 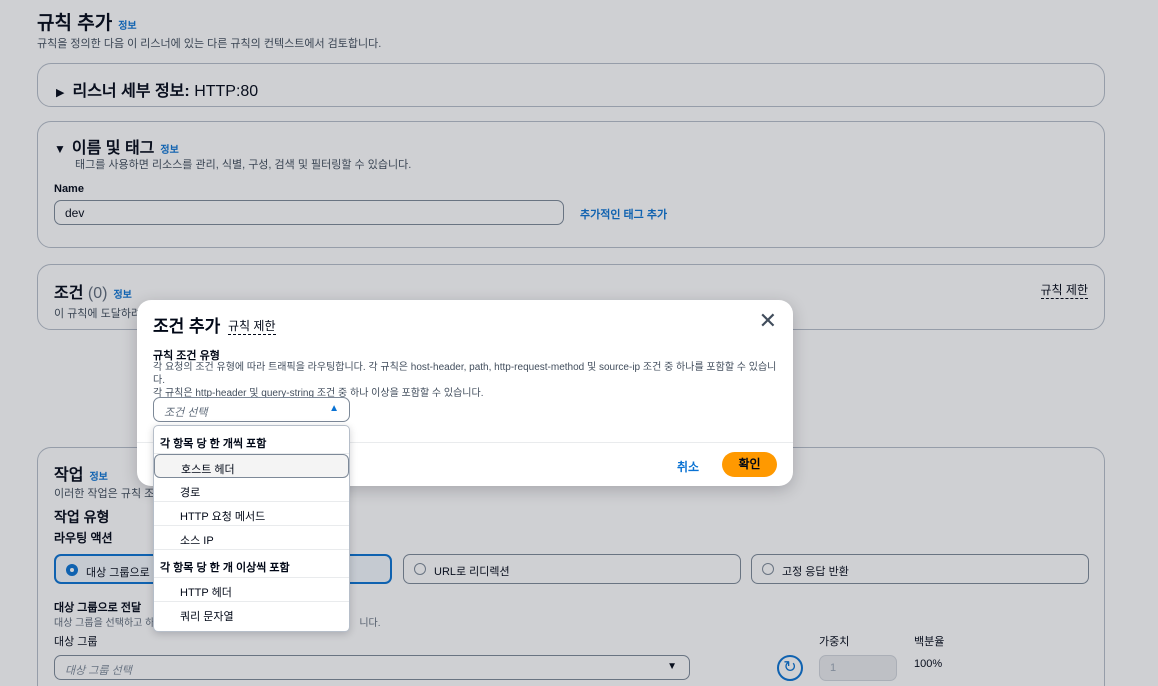 I want to click on dropdown-option-http-method: HTTP 요청 메서드, so click(x=251, y=514).